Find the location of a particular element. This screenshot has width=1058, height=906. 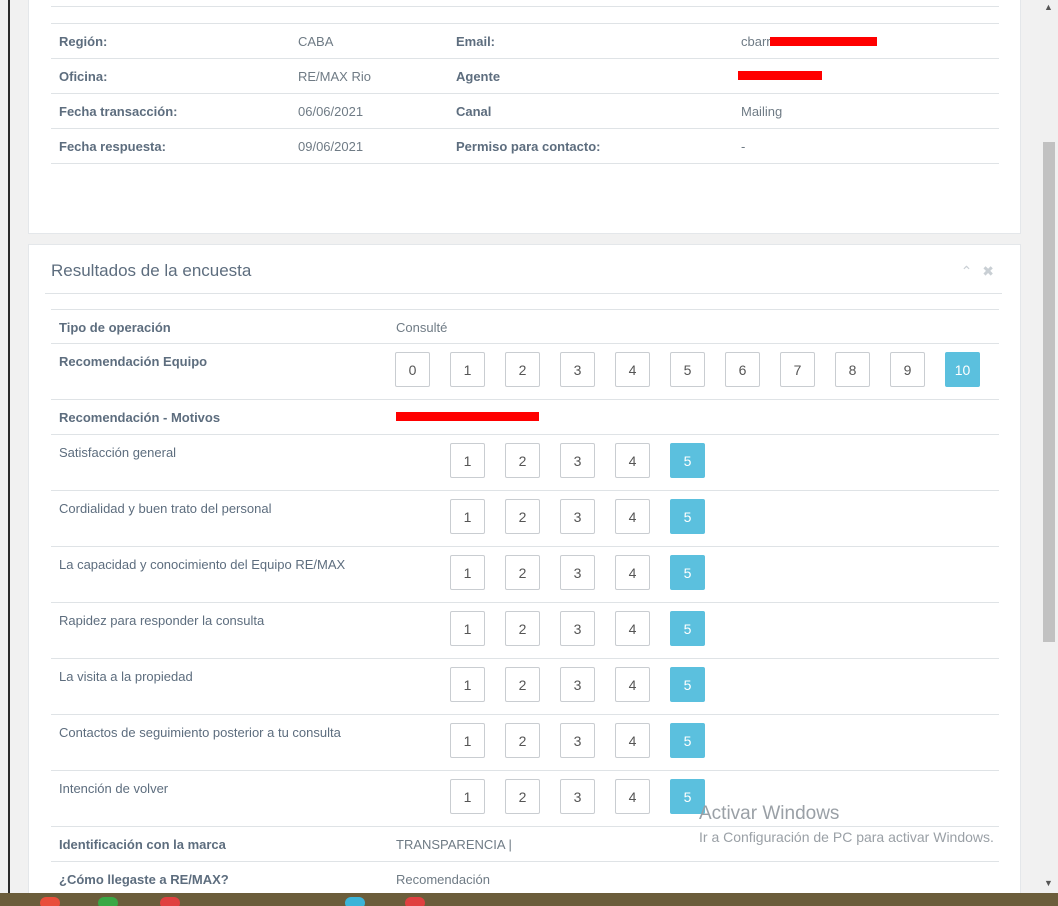

close-icon: ✖ is located at coordinates (988, 271).